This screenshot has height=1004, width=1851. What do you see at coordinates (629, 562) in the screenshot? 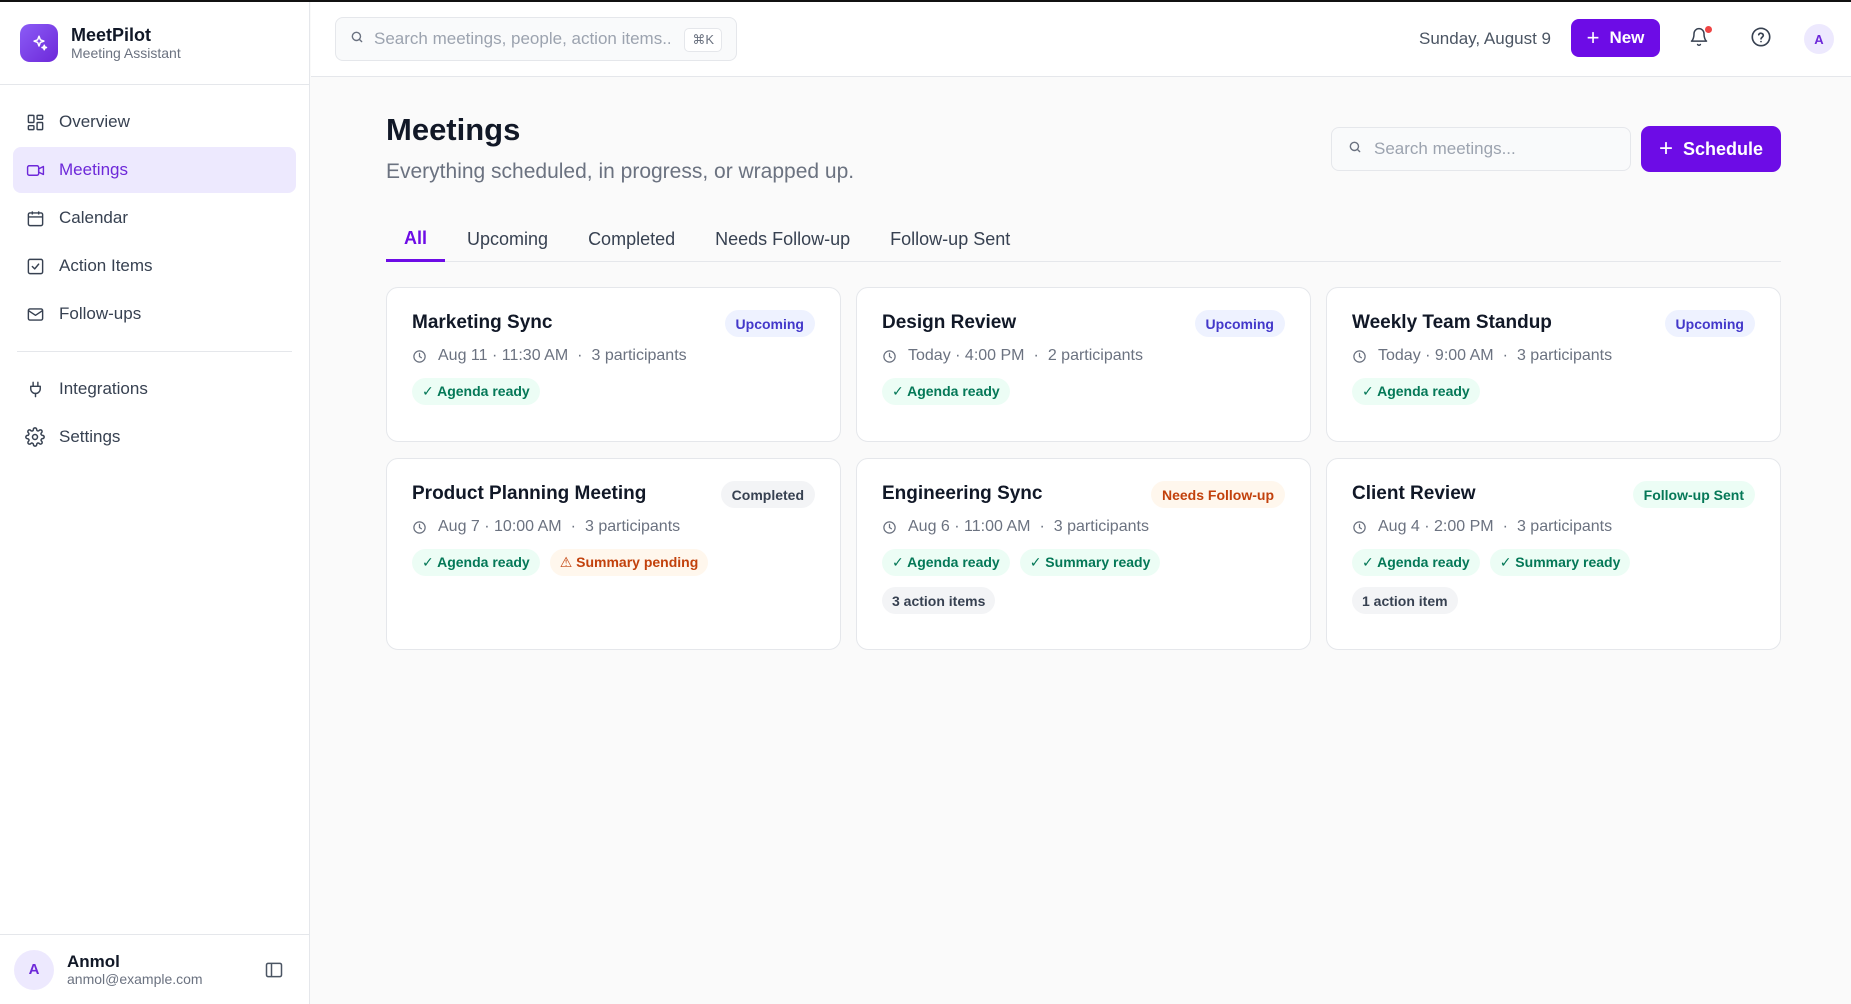
I see `summary-status-tag: ⚠ Summary pending` at bounding box center [629, 562].